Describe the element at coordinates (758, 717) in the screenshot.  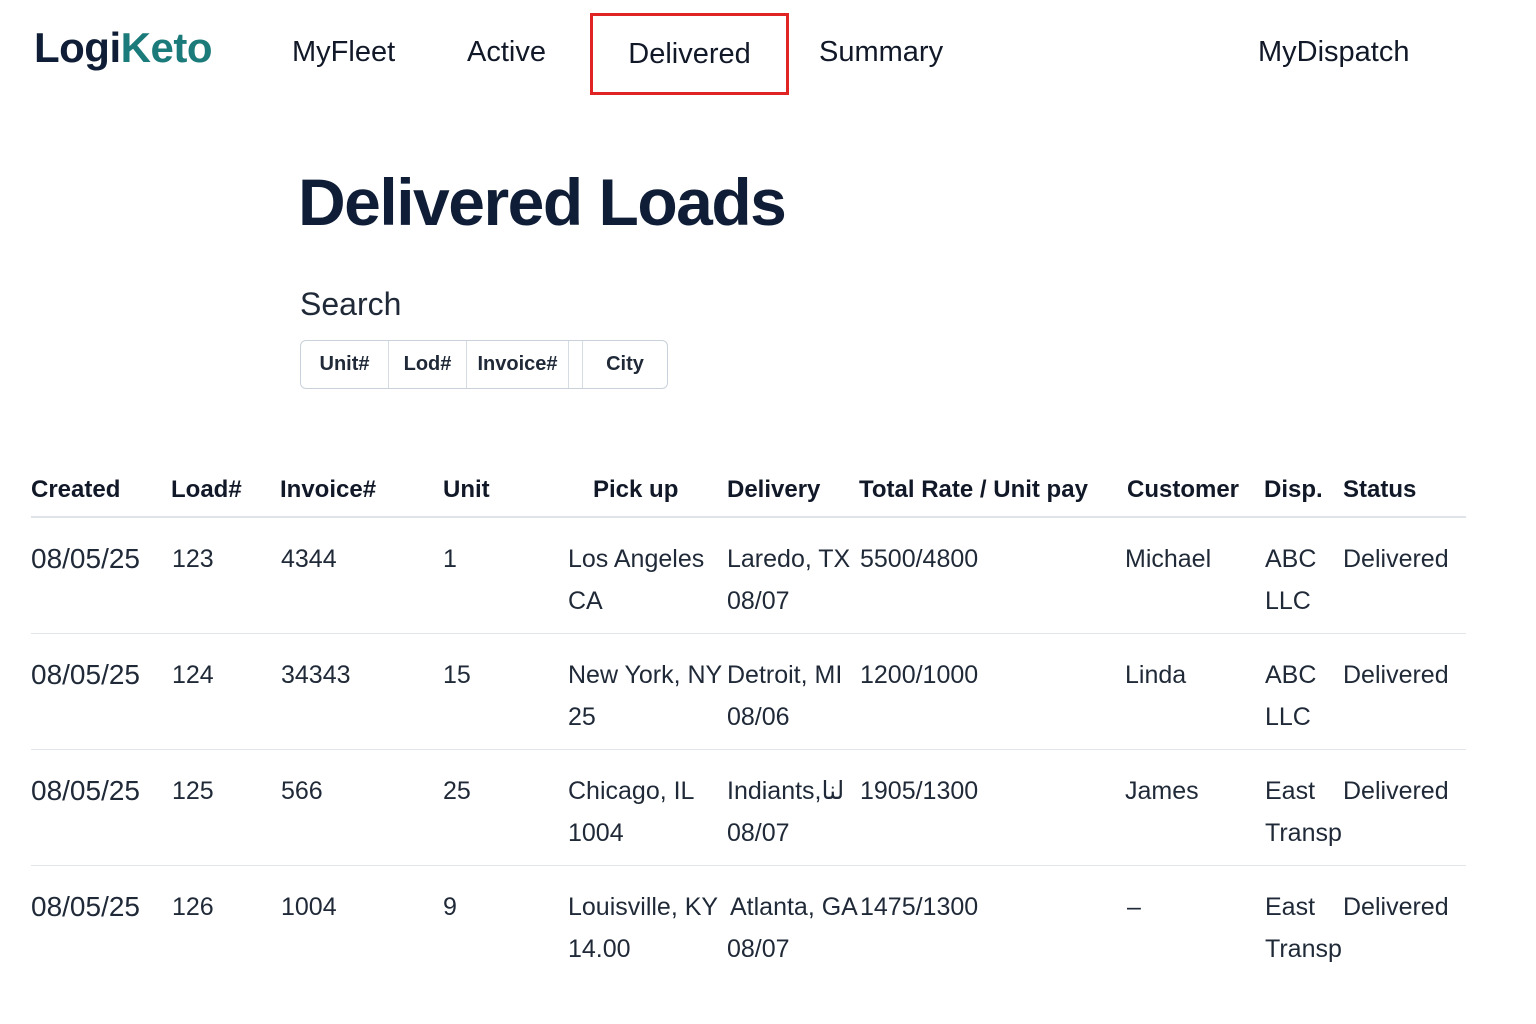
I see `delivery-date: 08/06` at that location.